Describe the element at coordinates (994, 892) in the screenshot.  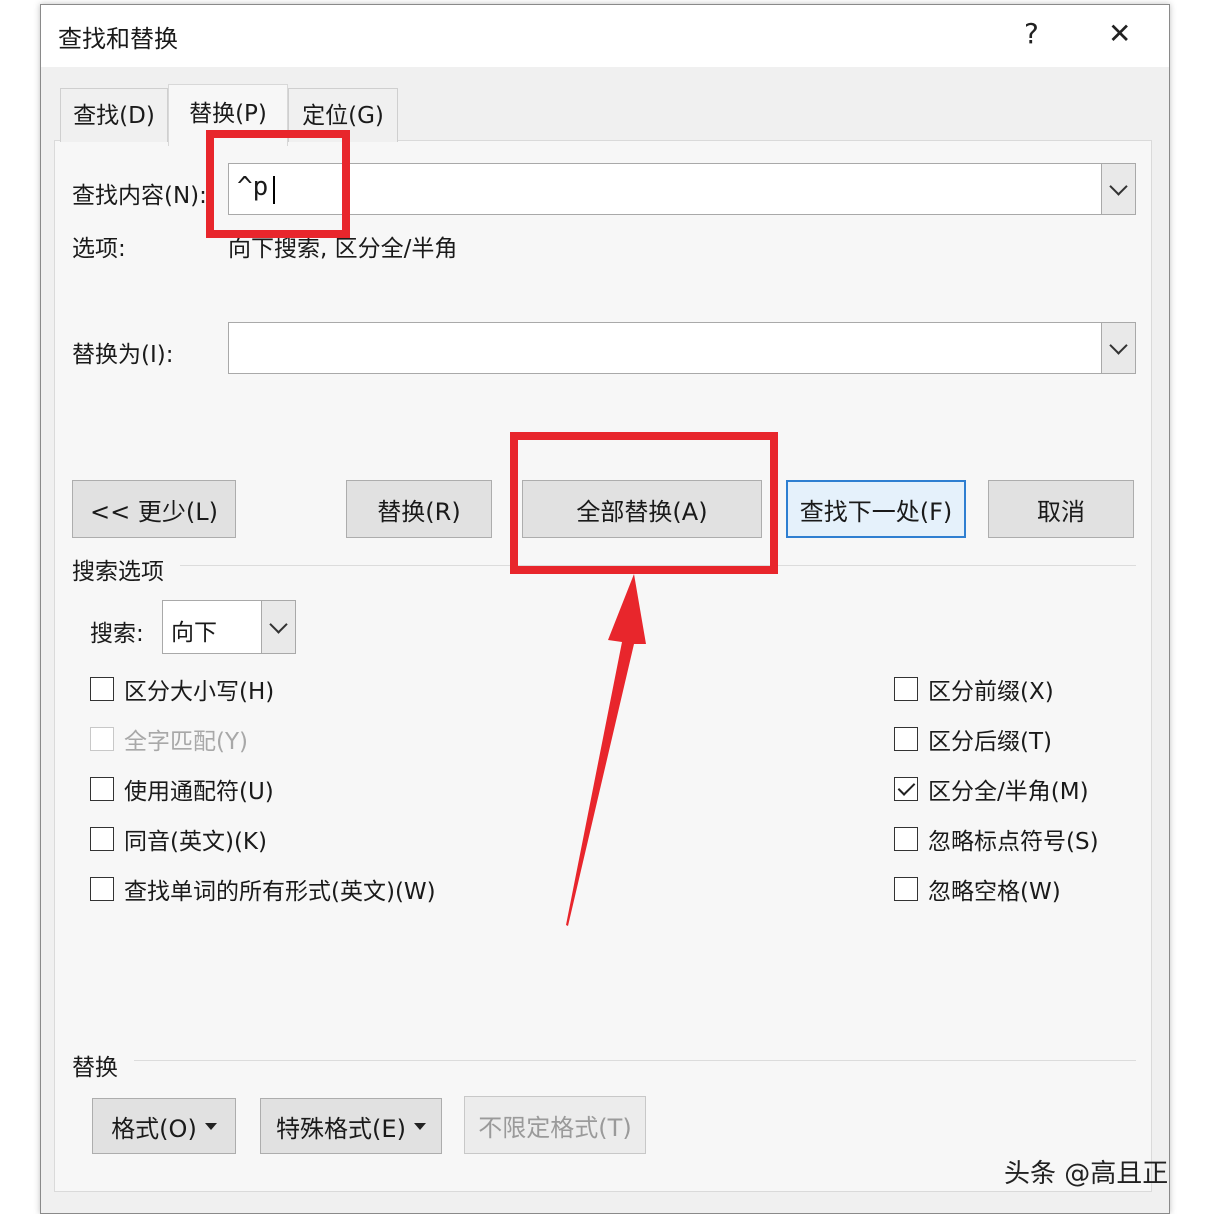
I see `checkbox-label: 忽略空格(W)` at that location.